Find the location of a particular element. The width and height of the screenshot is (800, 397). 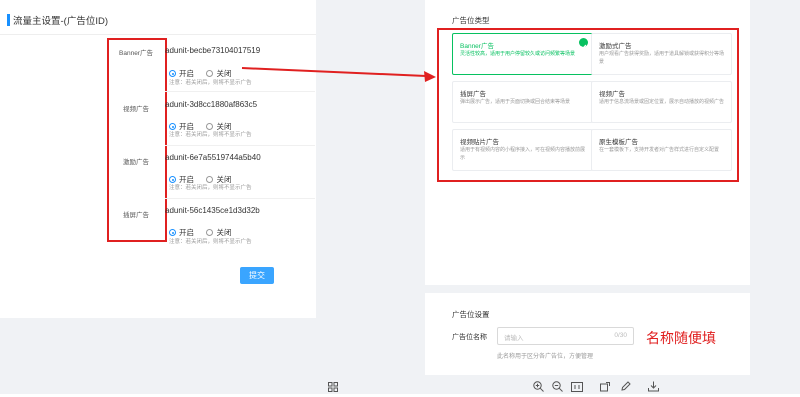

zoom-in-icon is located at coordinates (538, 388).